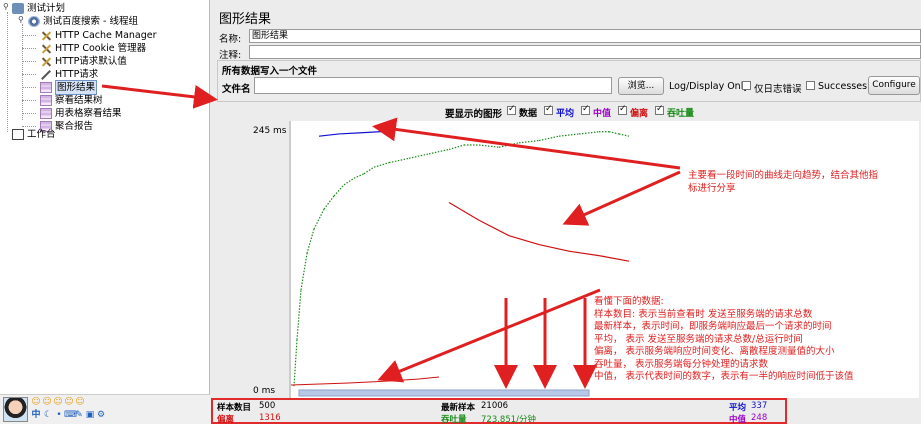  What do you see at coordinates (71, 100) in the screenshot?
I see `tree-node-view-results-tree: 察看结果树` at bounding box center [71, 100].